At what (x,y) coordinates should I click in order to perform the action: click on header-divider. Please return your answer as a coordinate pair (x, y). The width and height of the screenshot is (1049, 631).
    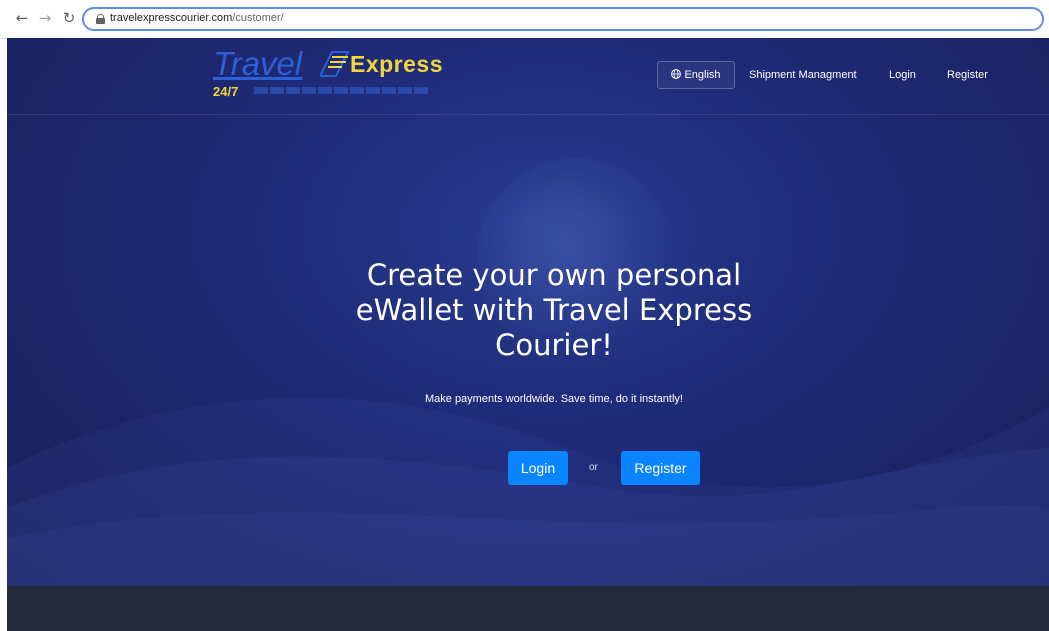
    Looking at the image, I should click on (528, 114).